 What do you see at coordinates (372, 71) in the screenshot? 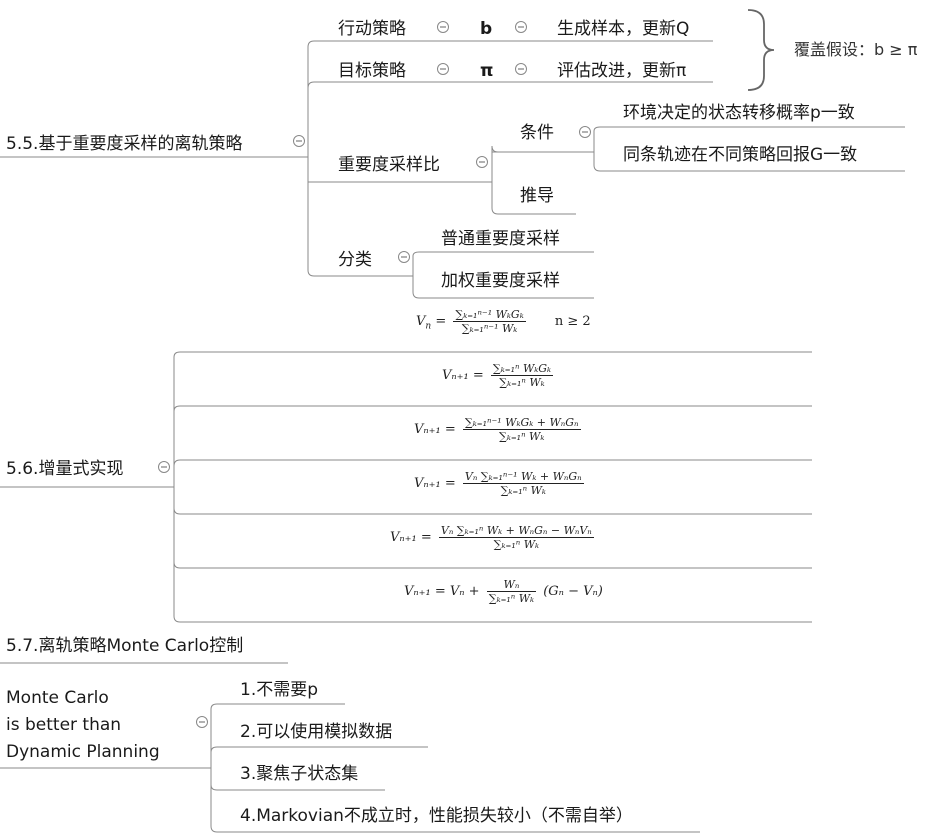
I see `target-policy-node: 目标策略` at bounding box center [372, 71].